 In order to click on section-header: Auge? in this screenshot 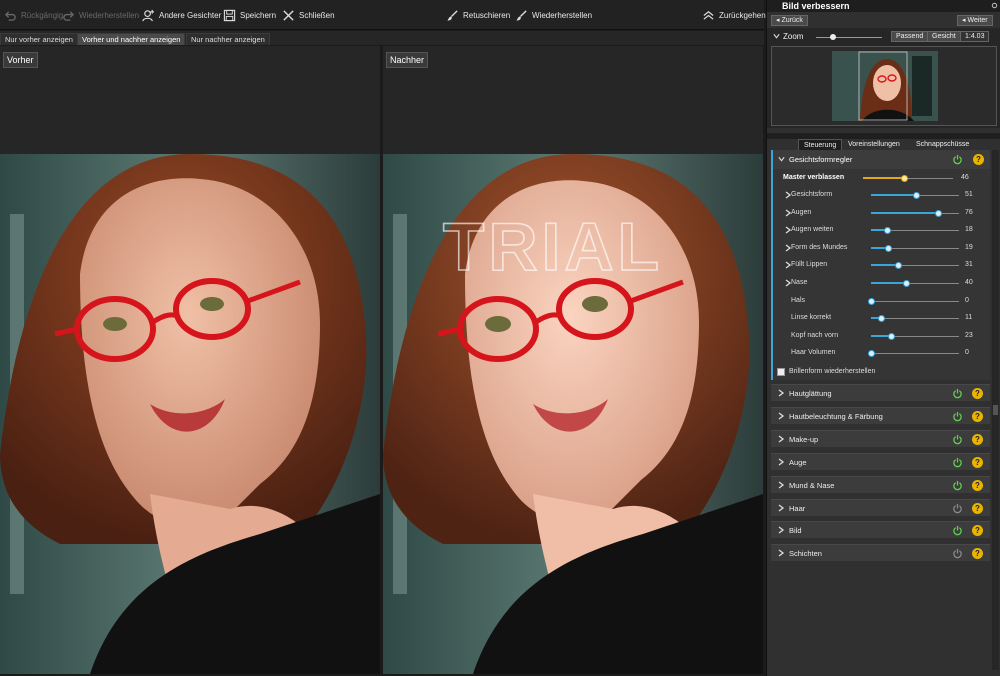, I will do `click(880, 461)`.